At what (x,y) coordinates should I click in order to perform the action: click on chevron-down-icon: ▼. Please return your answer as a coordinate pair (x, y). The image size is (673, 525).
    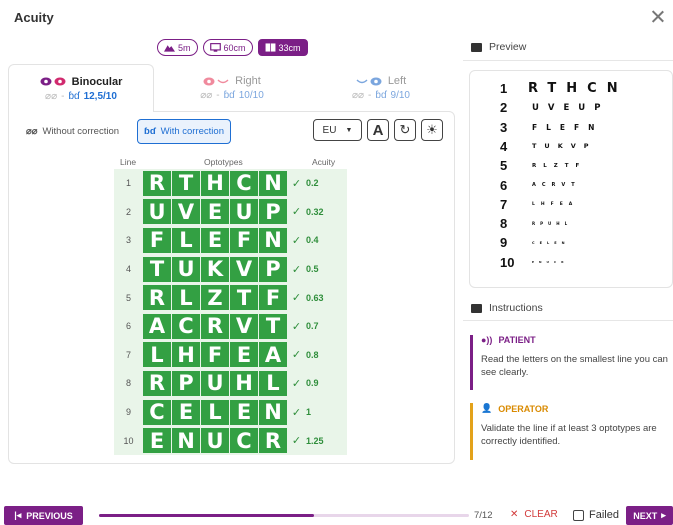
    Looking at the image, I should click on (349, 130).